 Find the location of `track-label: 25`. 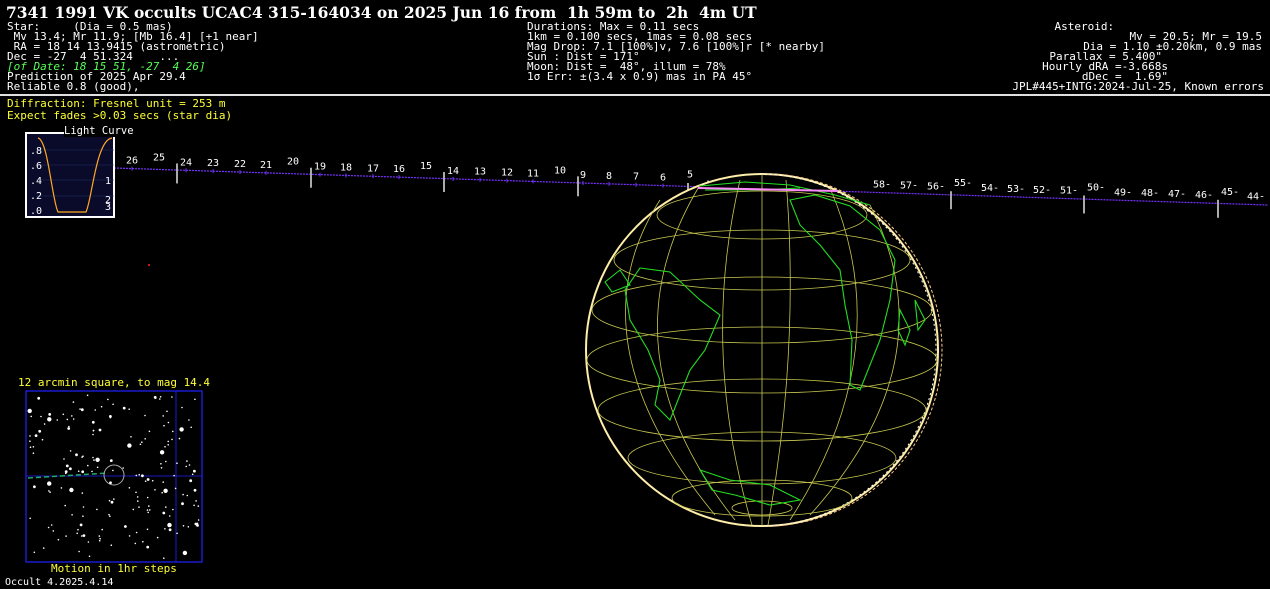

track-label: 25 is located at coordinates (159, 157).